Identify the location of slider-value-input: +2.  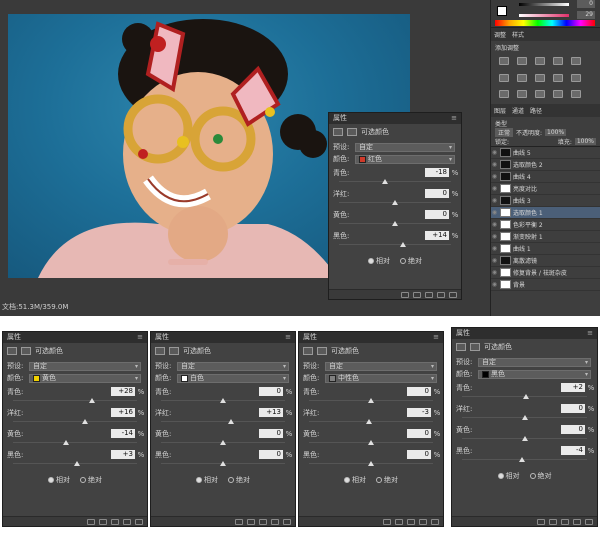
(573, 387).